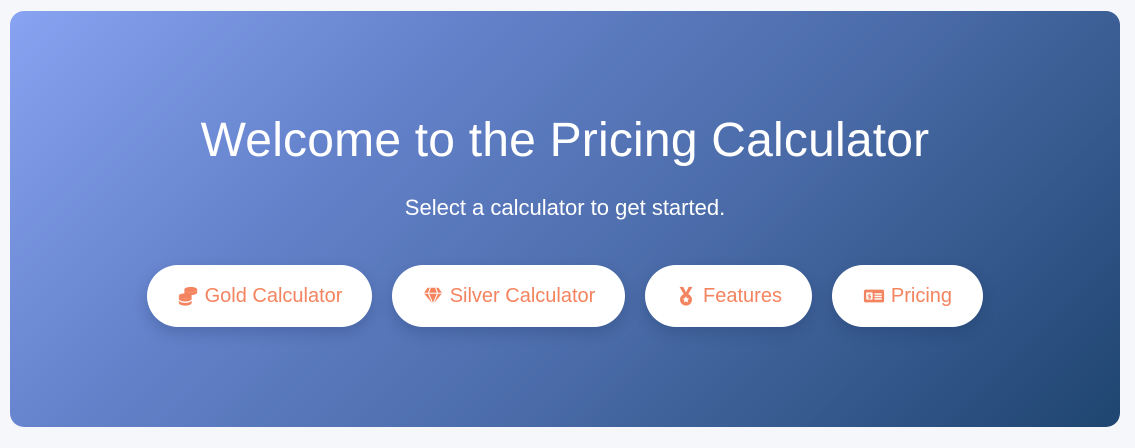  What do you see at coordinates (874, 296) in the screenshot?
I see `money-bill-icon: $` at bounding box center [874, 296].